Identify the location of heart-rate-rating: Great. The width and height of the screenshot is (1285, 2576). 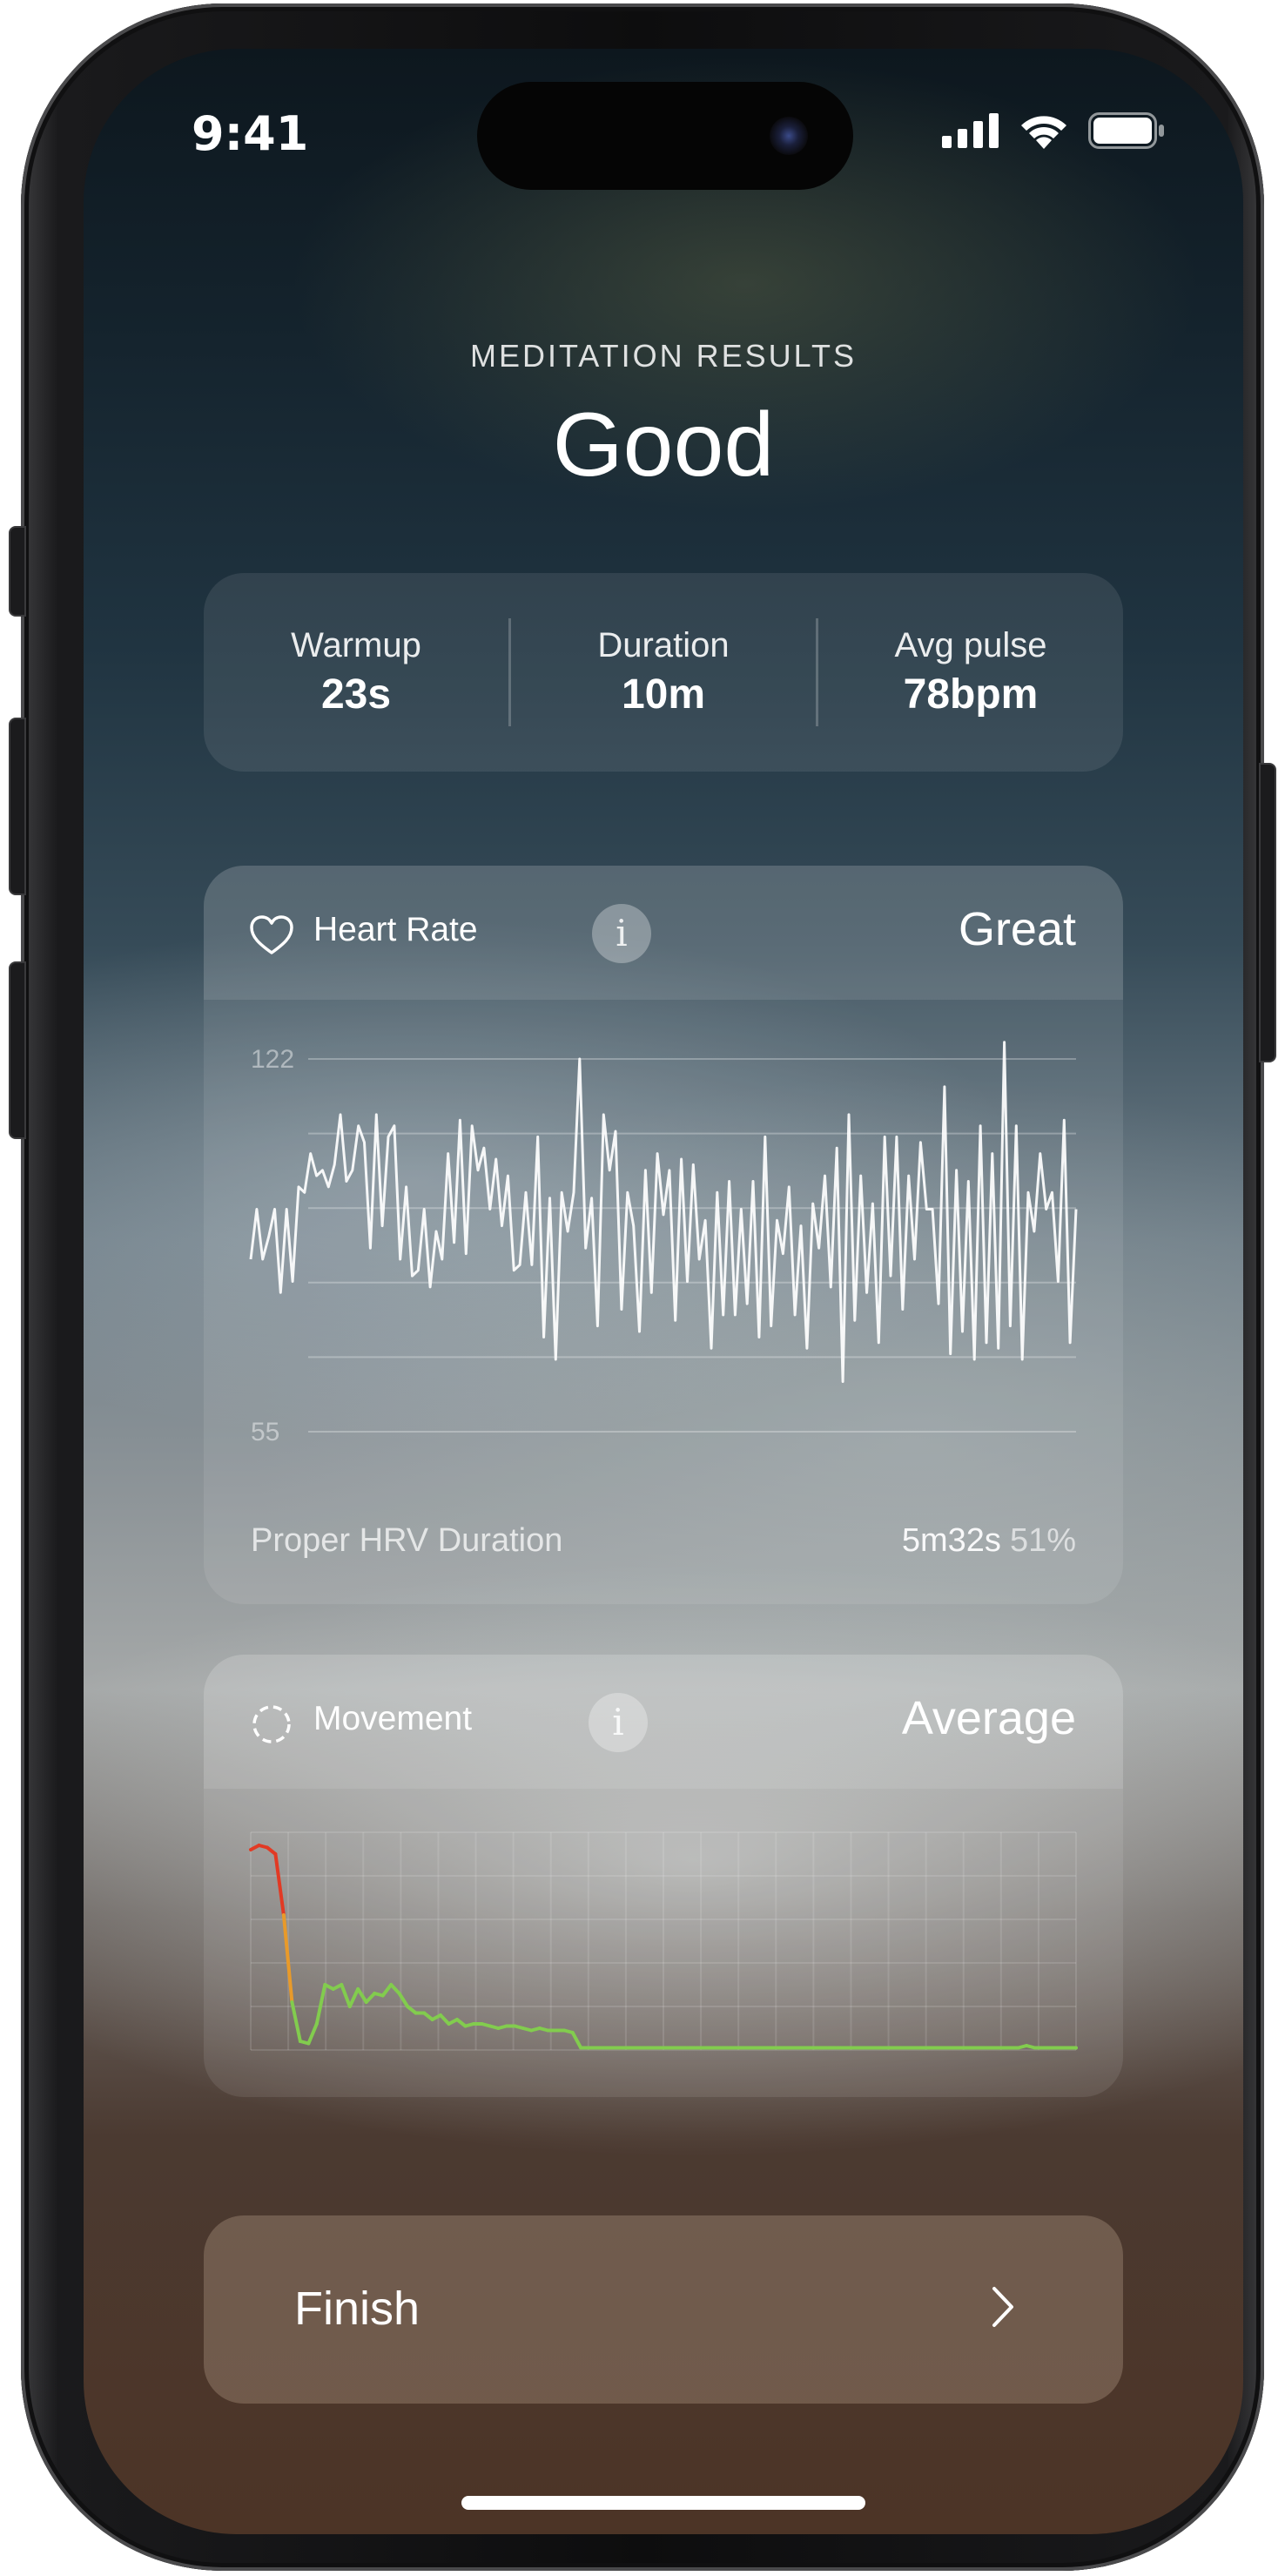
(1017, 929).